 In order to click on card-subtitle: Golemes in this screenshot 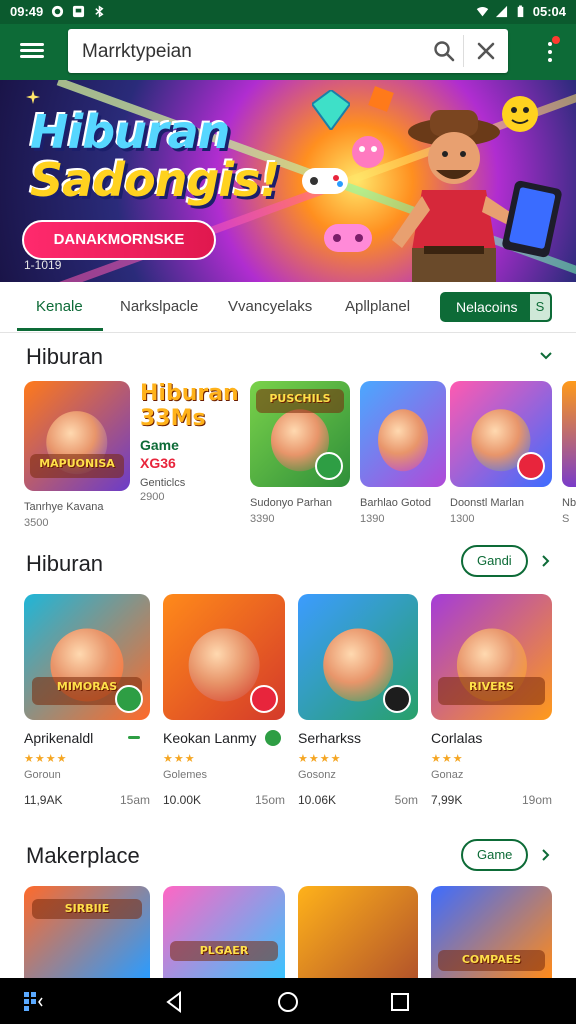, I will do `click(185, 775)`.